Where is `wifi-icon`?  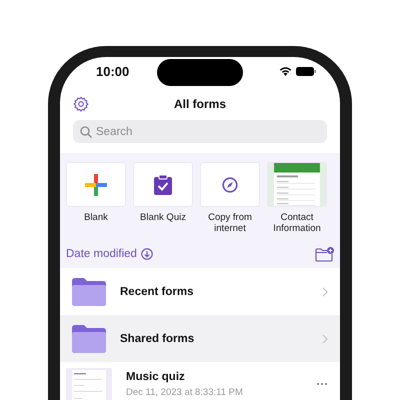 wifi-icon is located at coordinates (285, 71).